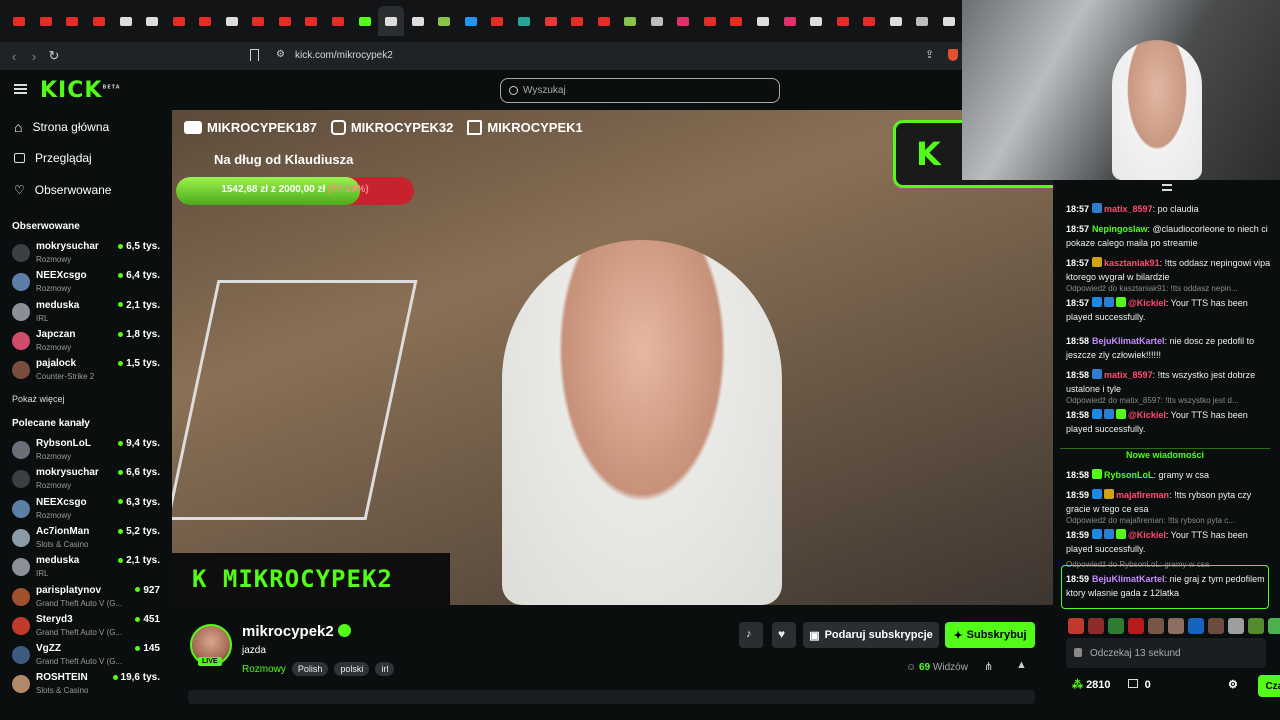 The image size is (1280, 720). What do you see at coordinates (1021, 665) in the screenshot?
I see `report-icon: ▲` at bounding box center [1021, 665].